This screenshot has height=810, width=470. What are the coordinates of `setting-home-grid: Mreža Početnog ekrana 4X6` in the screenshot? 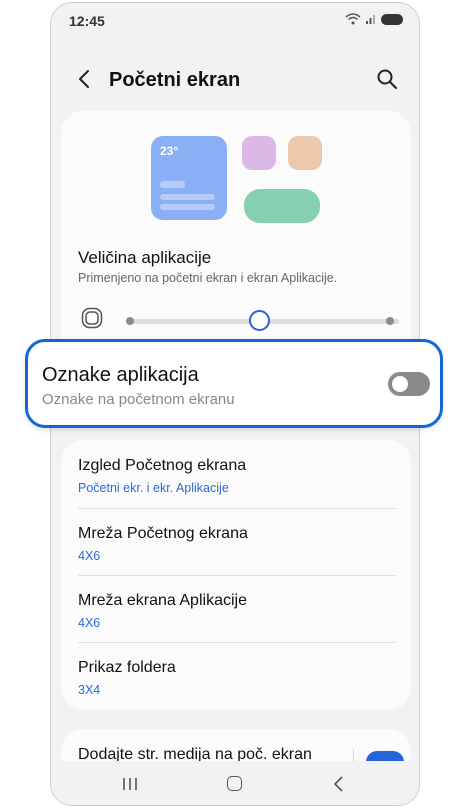 It's located at (236, 541).